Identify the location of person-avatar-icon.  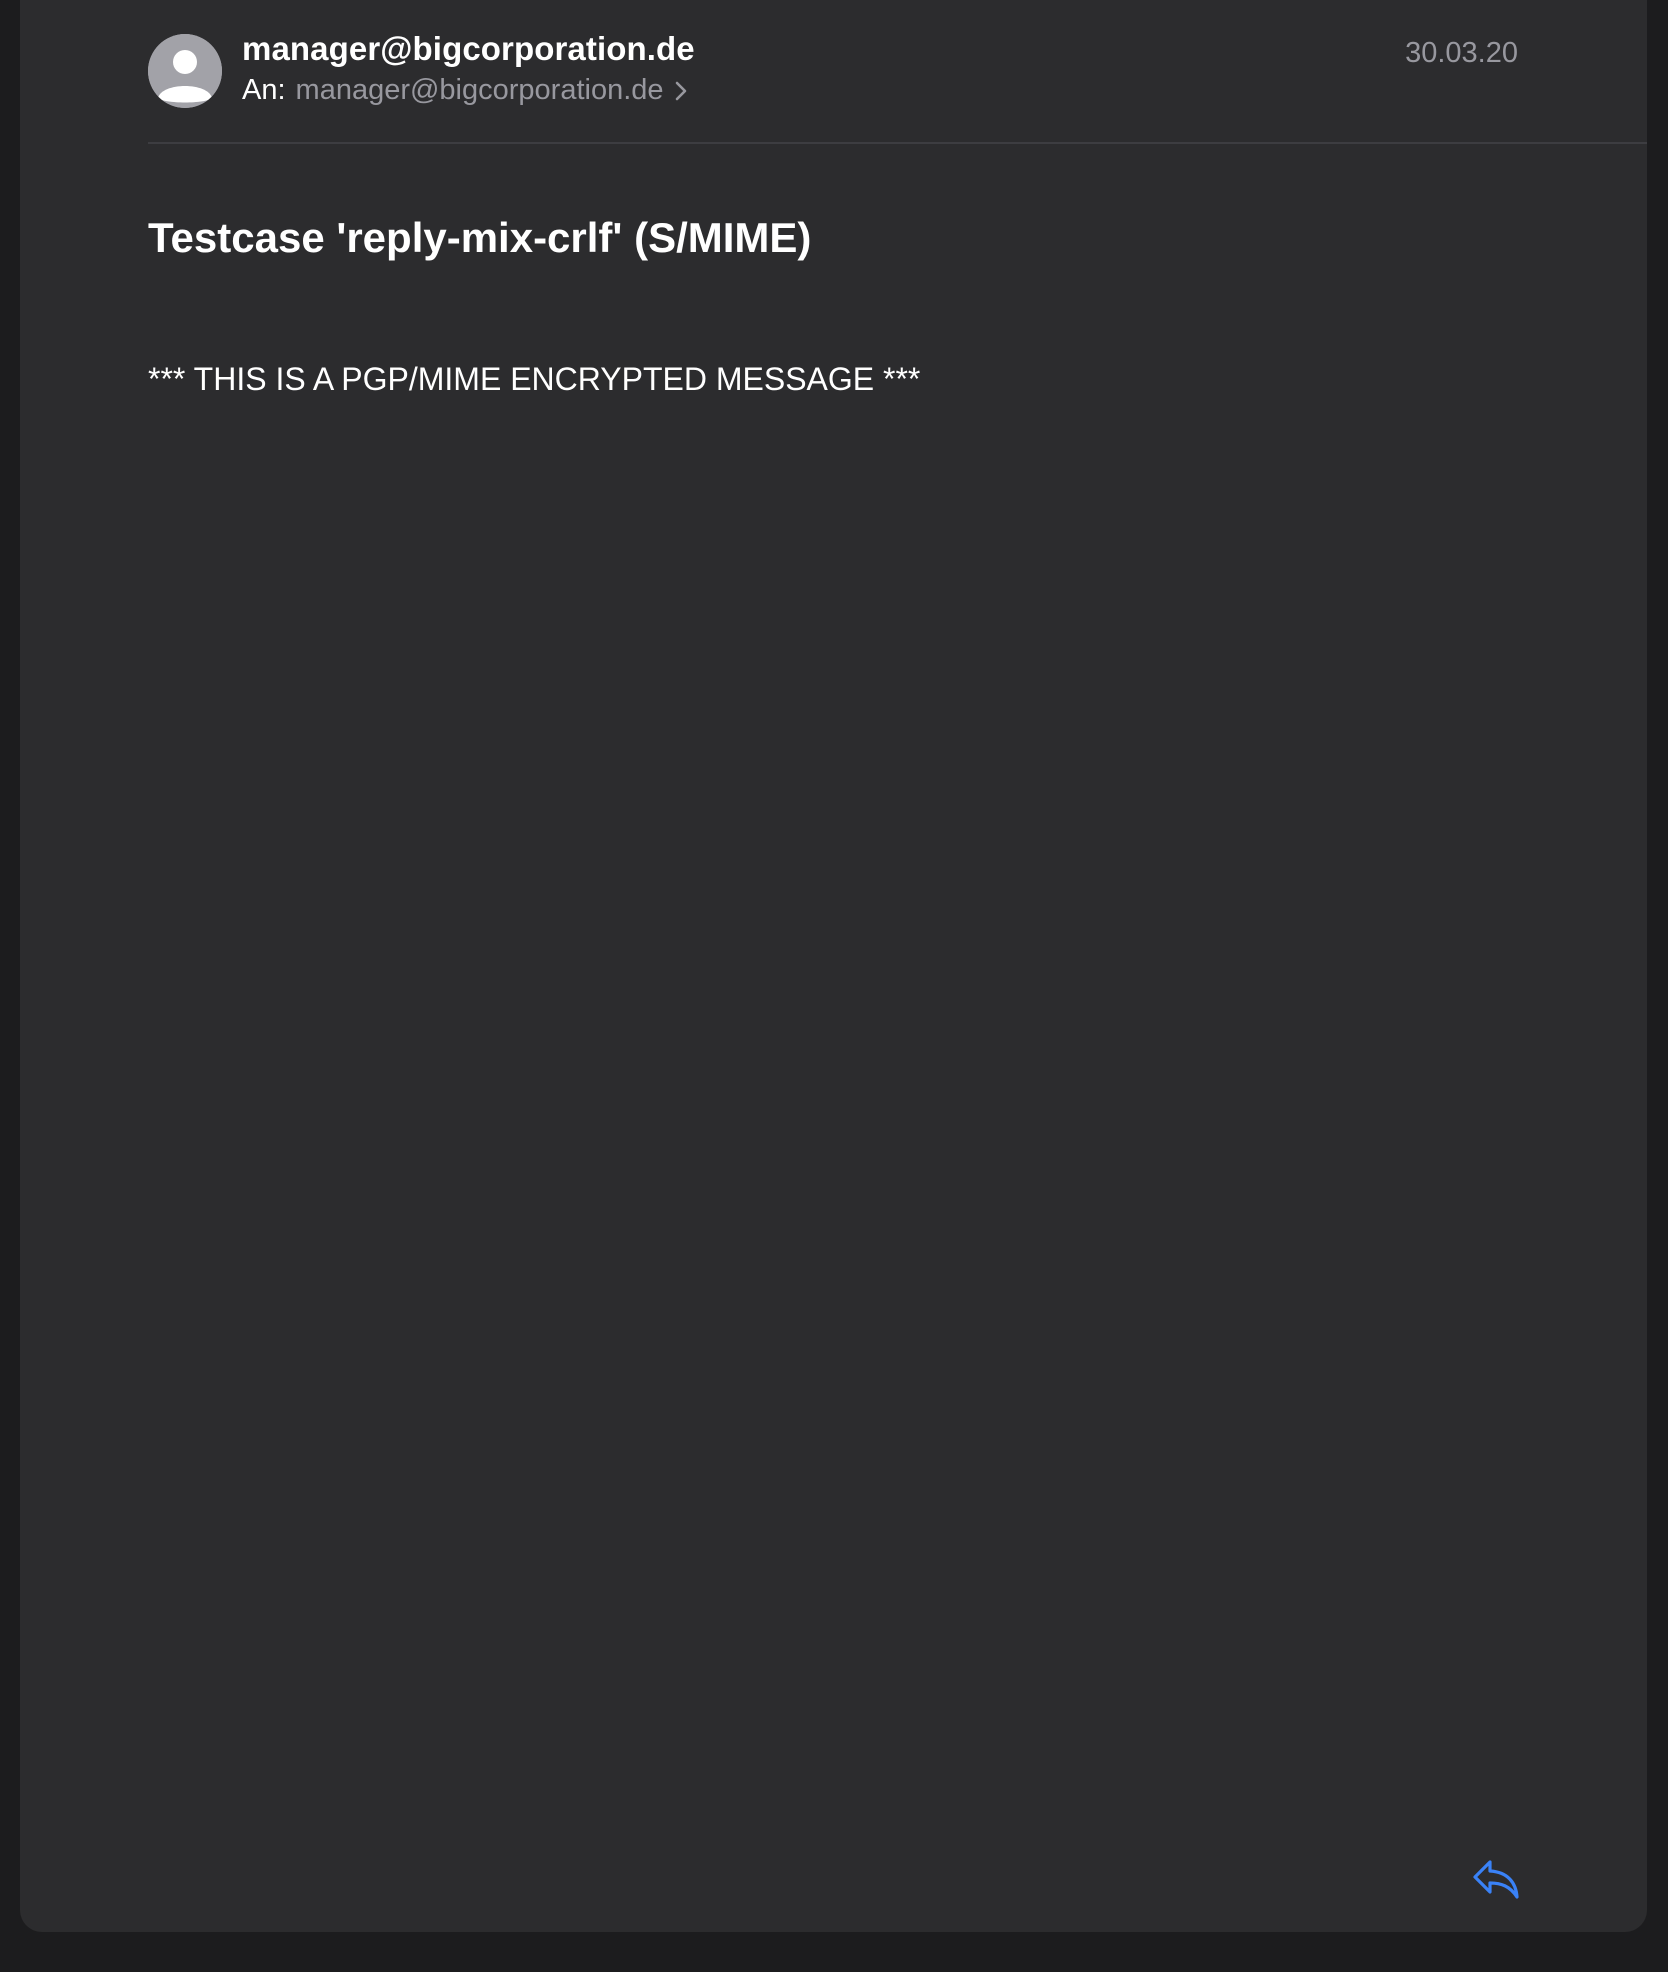
(185, 71).